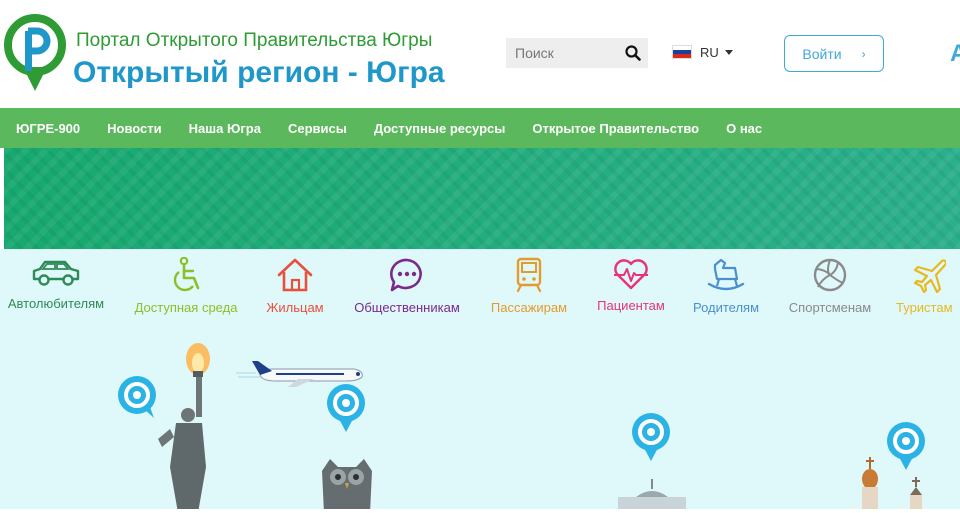 The image size is (960, 513). Describe the element at coordinates (440, 128) in the screenshot. I see `nav-item-accessible-resources: Доступные ресурсы` at that location.